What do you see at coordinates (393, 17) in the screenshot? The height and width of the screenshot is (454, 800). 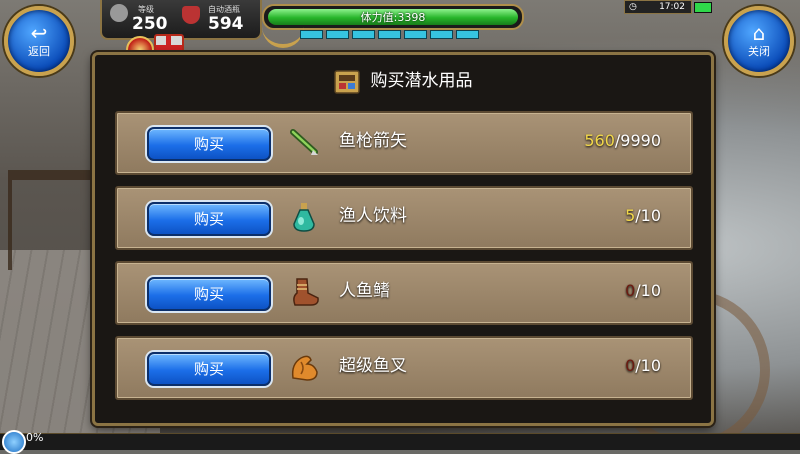 I see `stamina-text: 体力值:3398` at bounding box center [393, 17].